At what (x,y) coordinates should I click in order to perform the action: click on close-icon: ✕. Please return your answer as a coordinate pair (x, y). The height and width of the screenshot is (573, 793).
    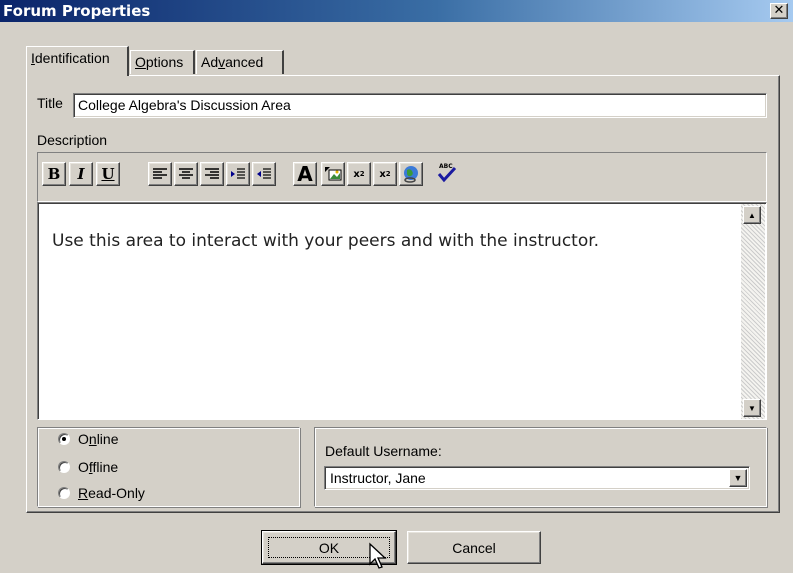
    Looking at the image, I should click on (779, 11).